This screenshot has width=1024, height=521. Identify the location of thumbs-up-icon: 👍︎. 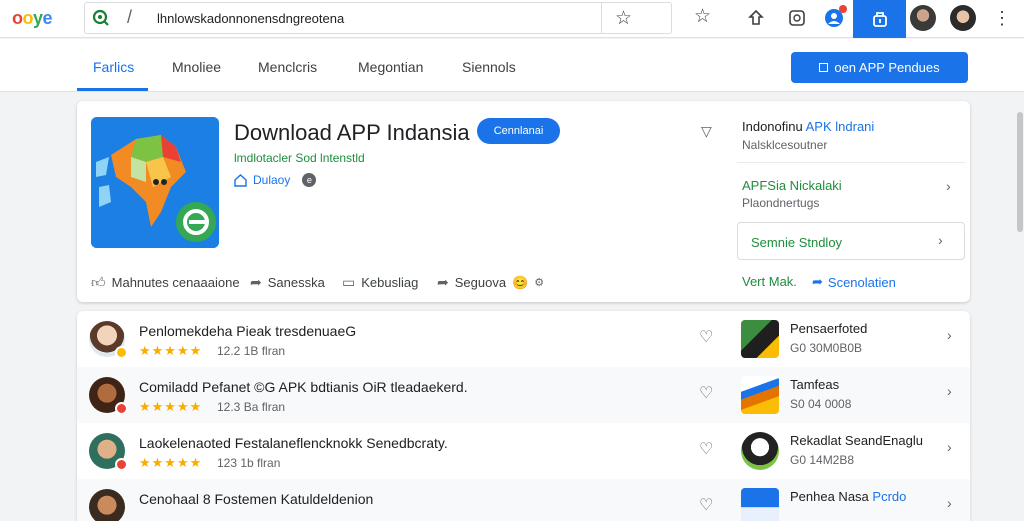
(98, 282).